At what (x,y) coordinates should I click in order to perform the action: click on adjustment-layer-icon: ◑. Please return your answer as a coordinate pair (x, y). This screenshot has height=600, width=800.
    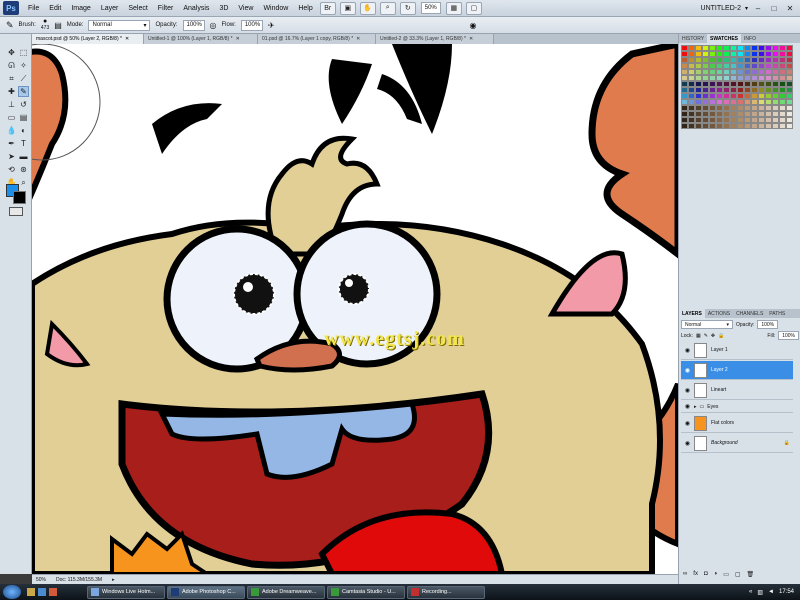
    Looking at the image, I should click on (716, 574).